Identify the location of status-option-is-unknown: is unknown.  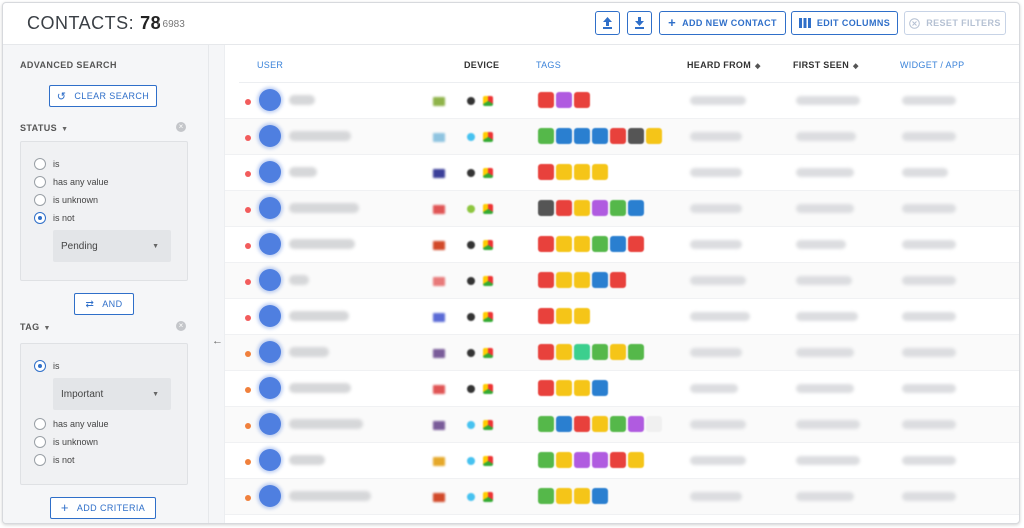
(66, 200).